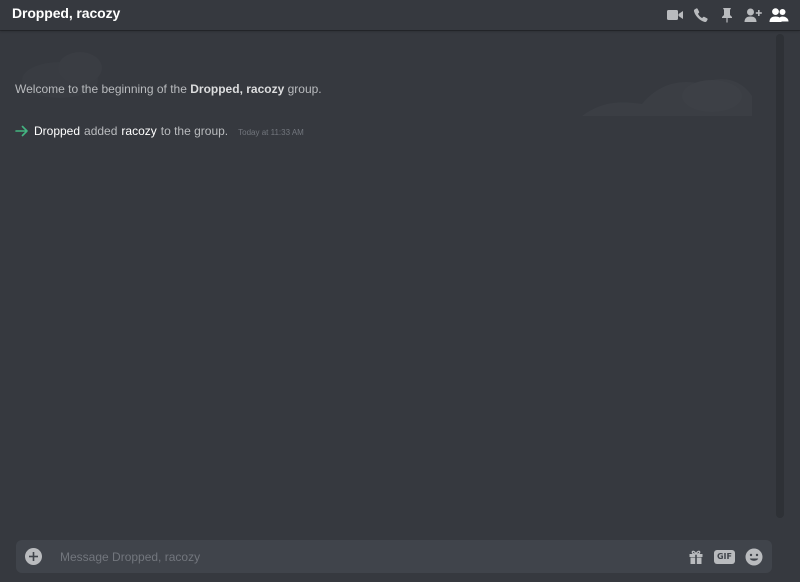 Image resolution: width=800 pixels, height=582 pixels. I want to click on message-input, so click(340, 556).